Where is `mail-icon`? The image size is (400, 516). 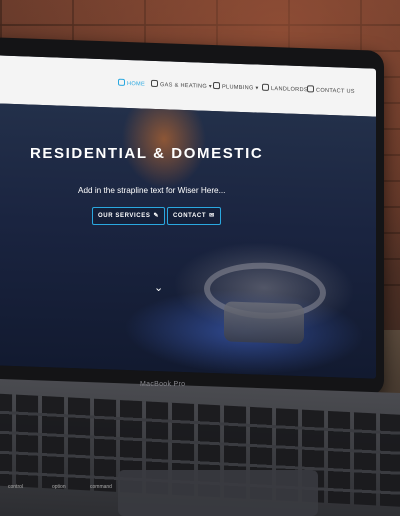 mail-icon is located at coordinates (310, 89).